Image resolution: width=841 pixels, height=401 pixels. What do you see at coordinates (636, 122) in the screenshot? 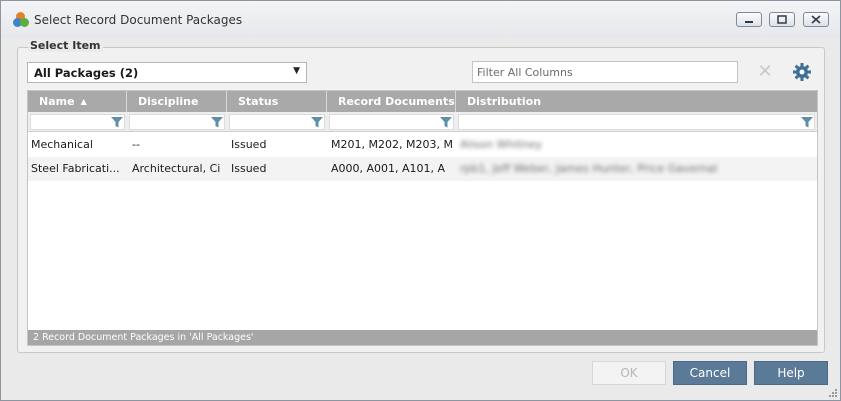
I see `distribution-filter-input` at bounding box center [636, 122].